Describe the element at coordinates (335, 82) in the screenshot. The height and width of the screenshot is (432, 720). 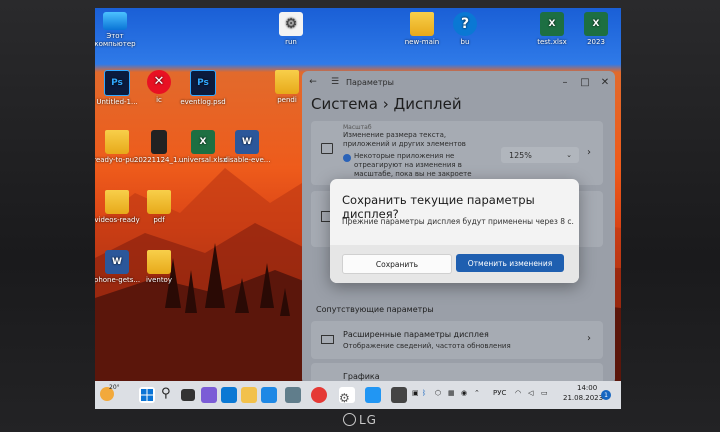
I see `menu-icon: ☰` at that location.